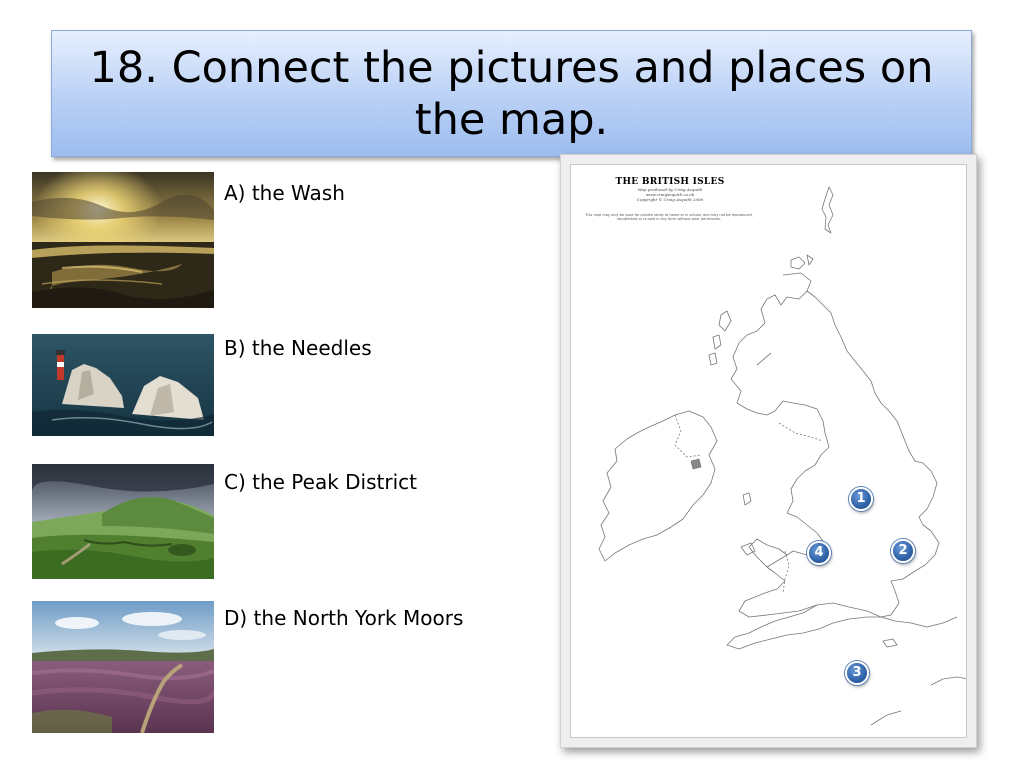  Describe the element at coordinates (284, 193) in the screenshot. I see `picture-label-a: A) the Wash` at that location.